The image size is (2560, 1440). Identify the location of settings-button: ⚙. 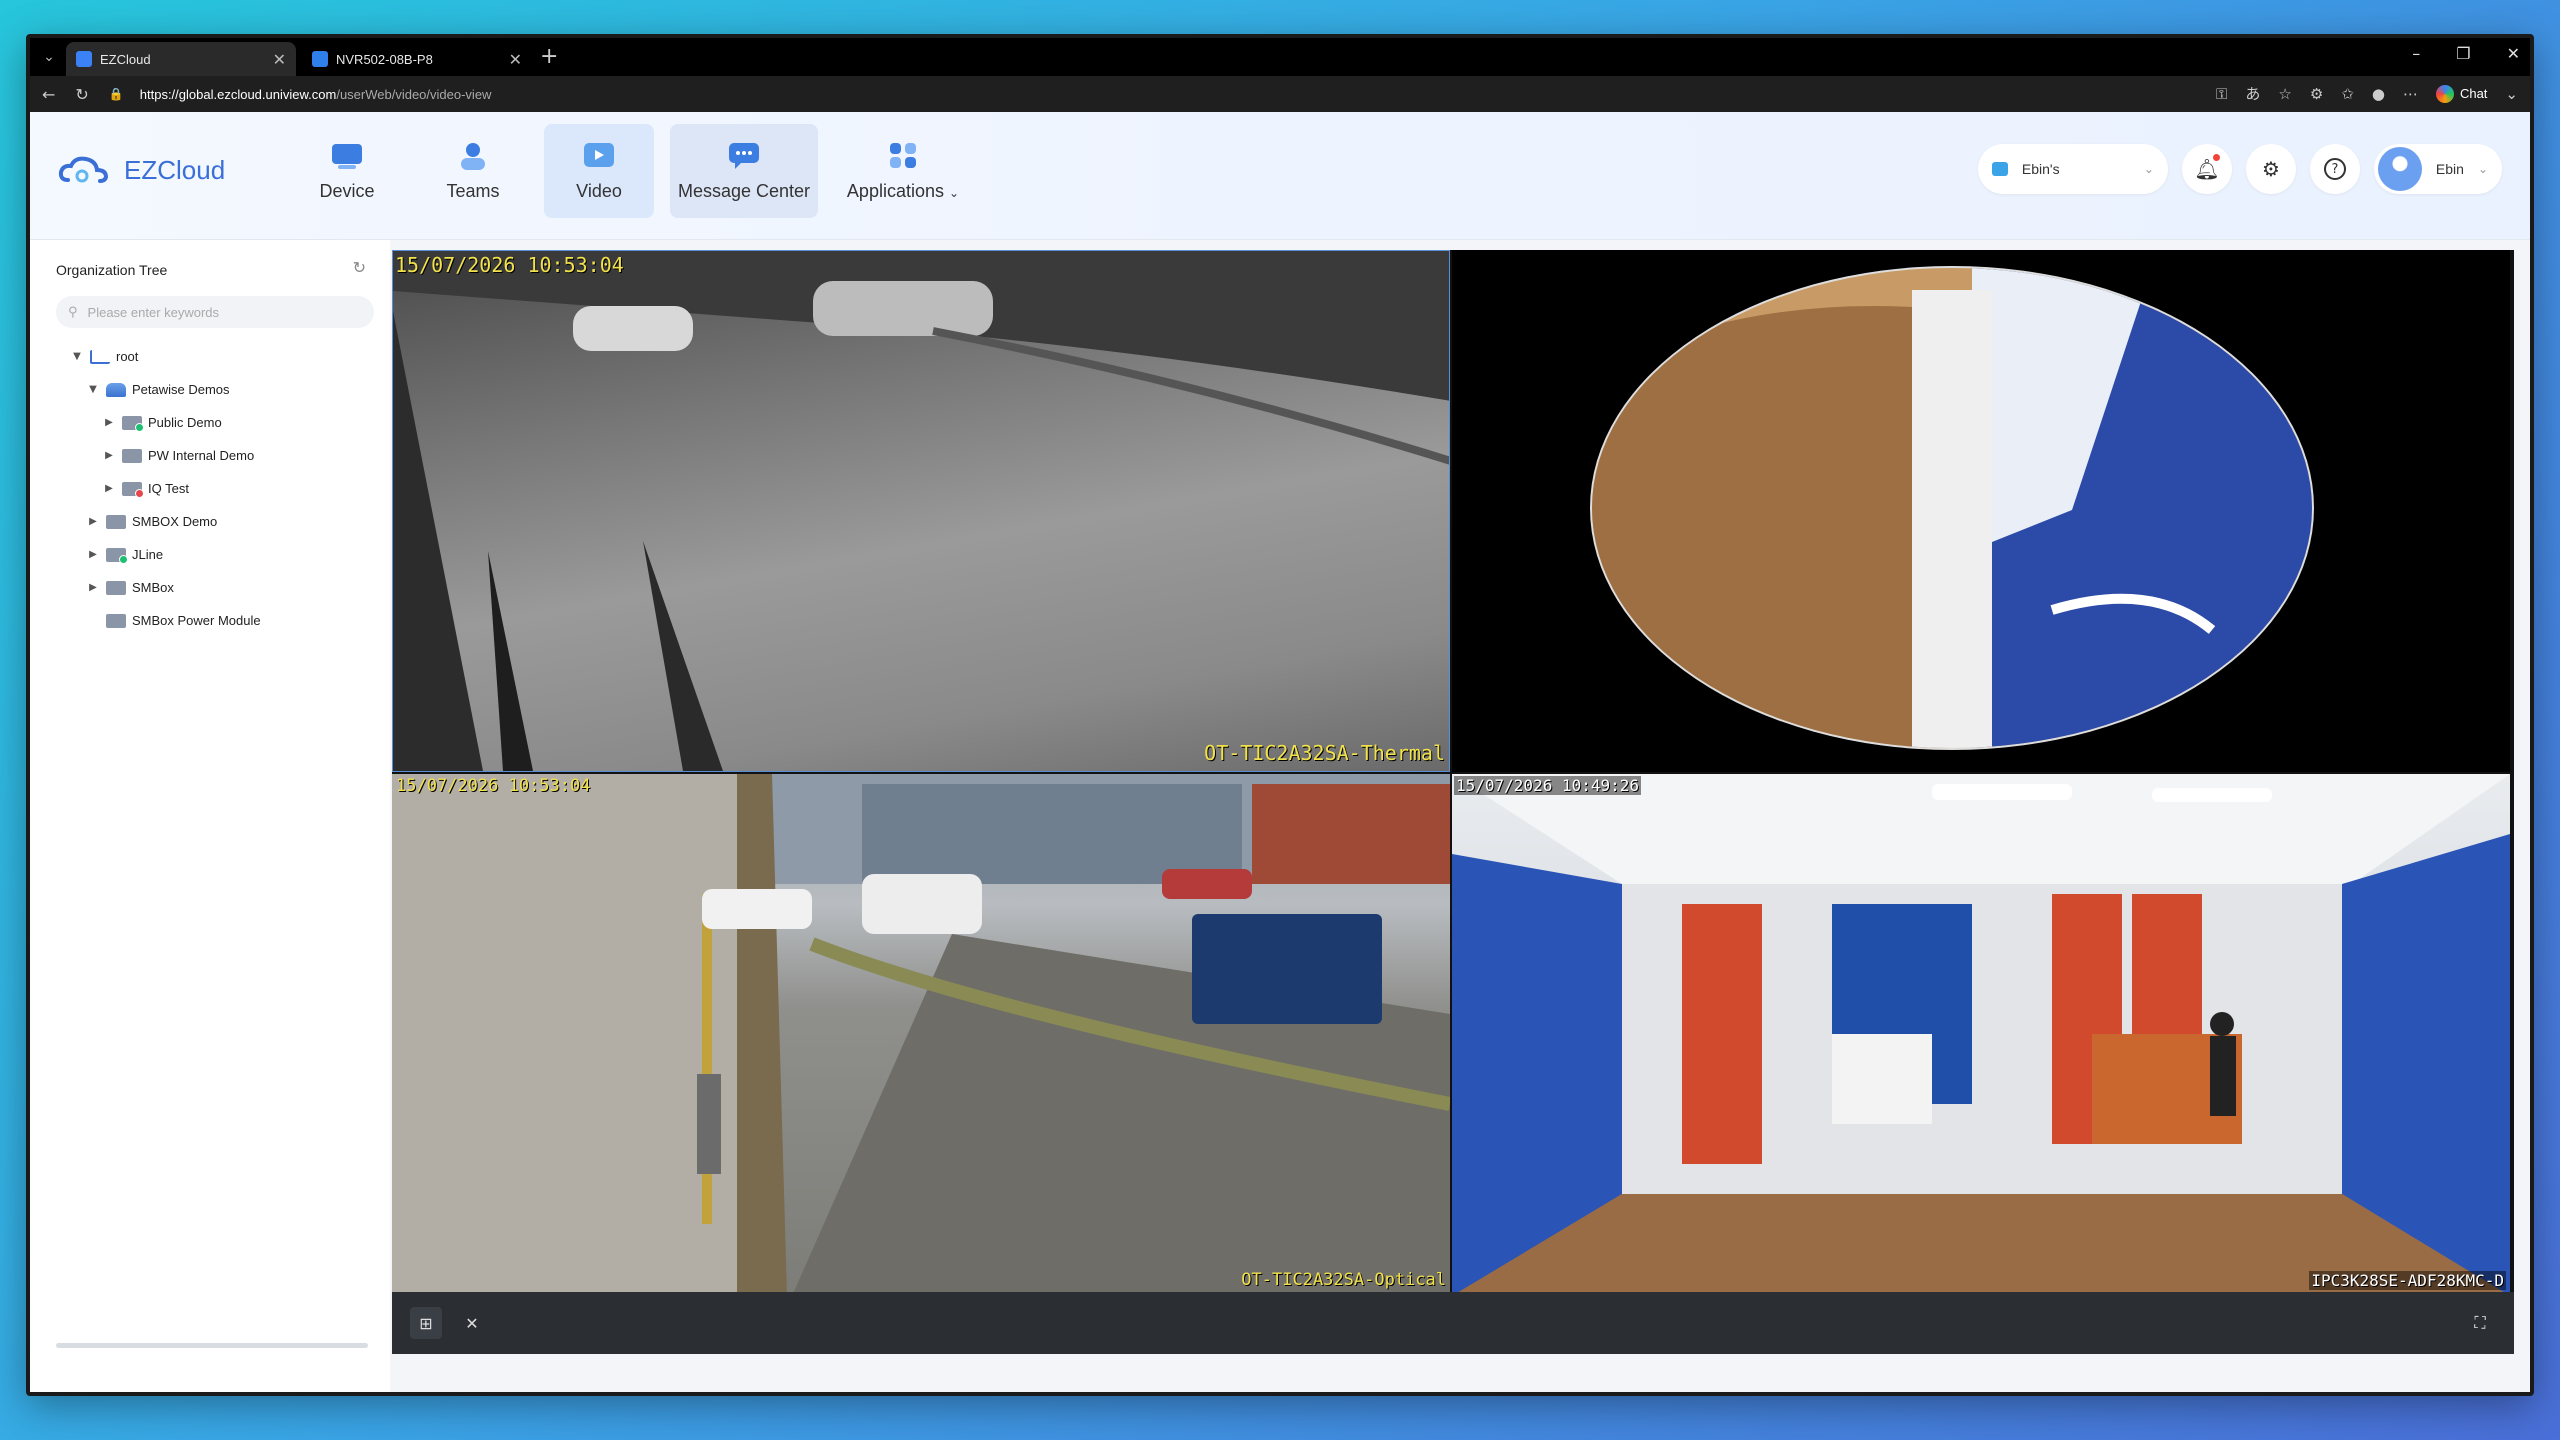
(2270, 169).